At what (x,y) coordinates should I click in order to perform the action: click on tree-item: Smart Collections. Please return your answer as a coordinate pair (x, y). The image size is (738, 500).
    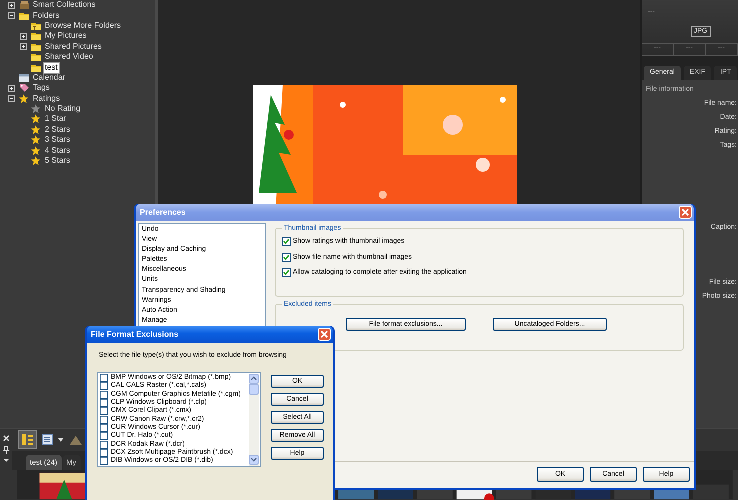
    Looking at the image, I should click on (64, 5).